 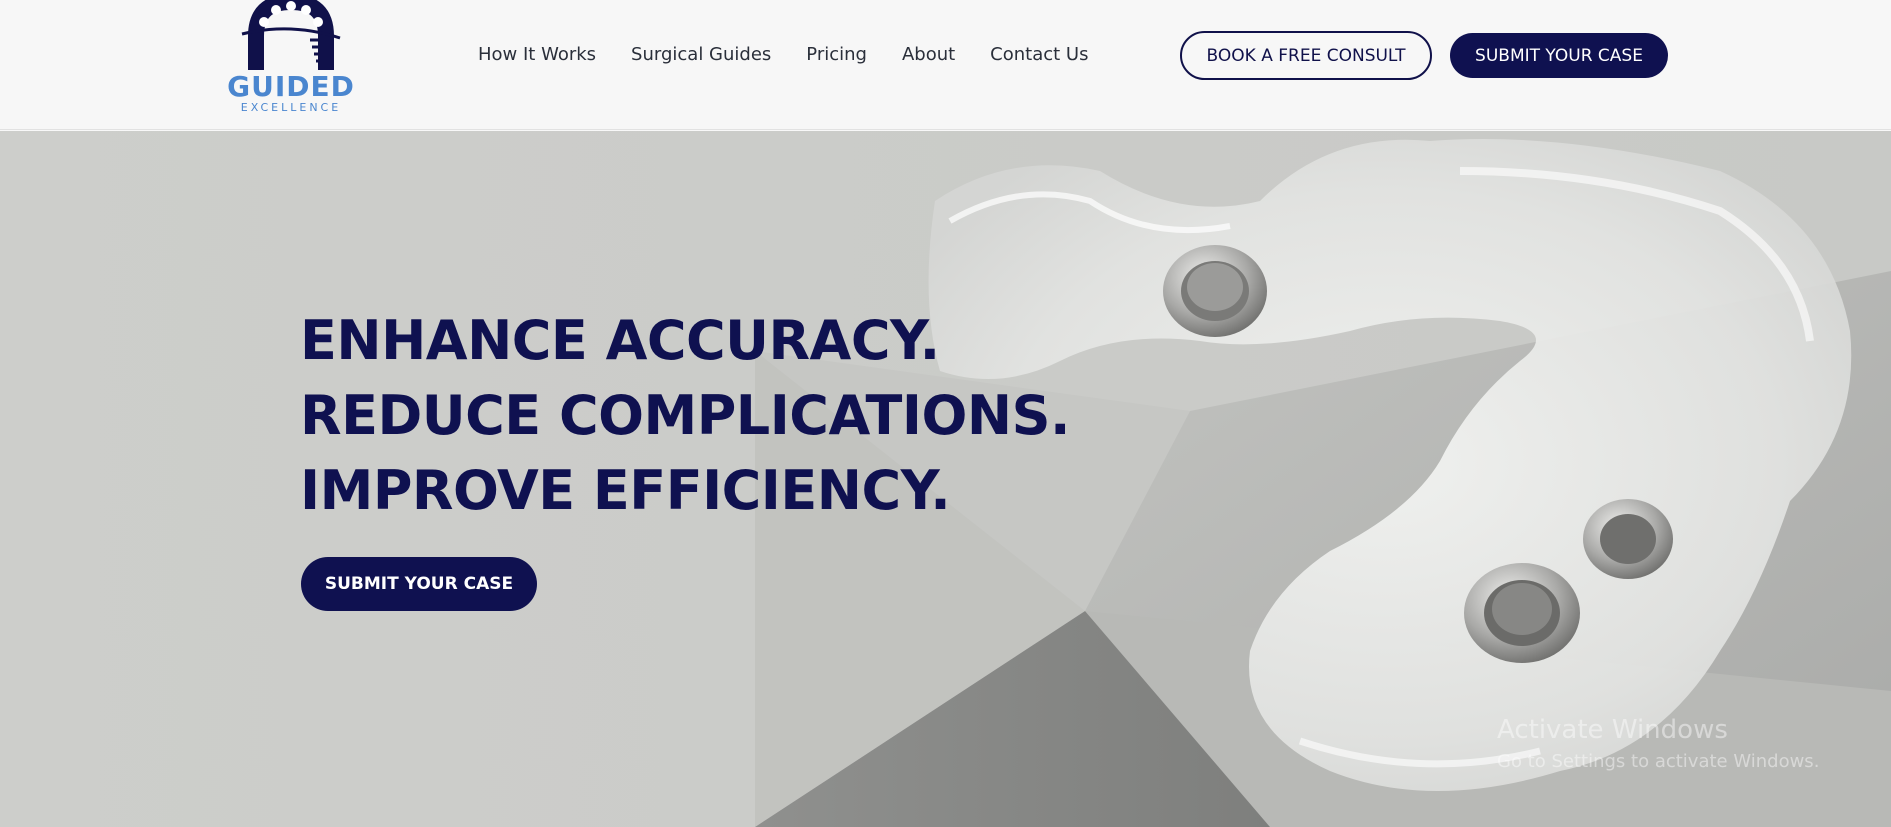 What do you see at coordinates (1039, 54) in the screenshot?
I see `nav-contact-us: Contact Us` at bounding box center [1039, 54].